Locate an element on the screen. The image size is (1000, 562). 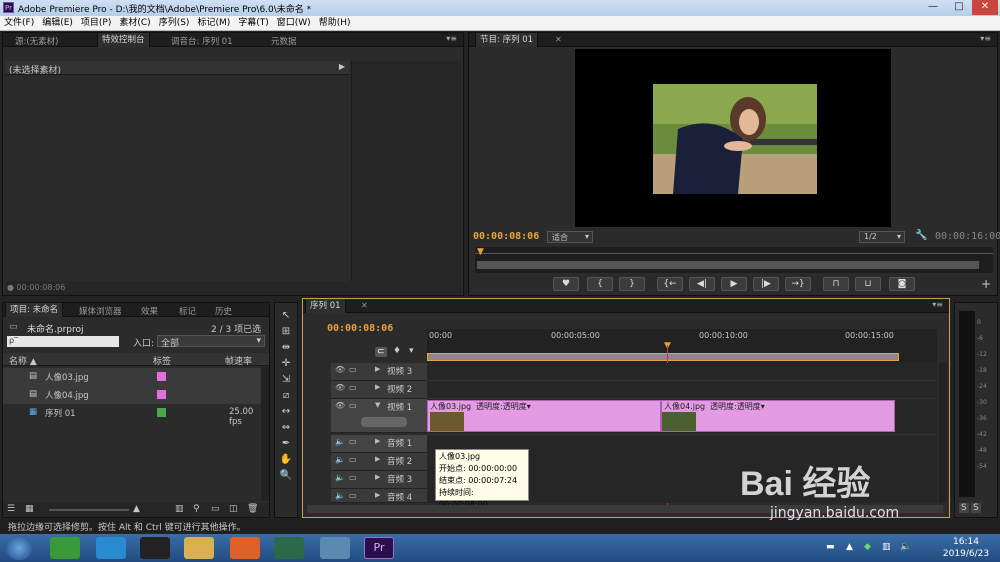
tab-source: 源:(无素材) is located at coordinates (37, 41).